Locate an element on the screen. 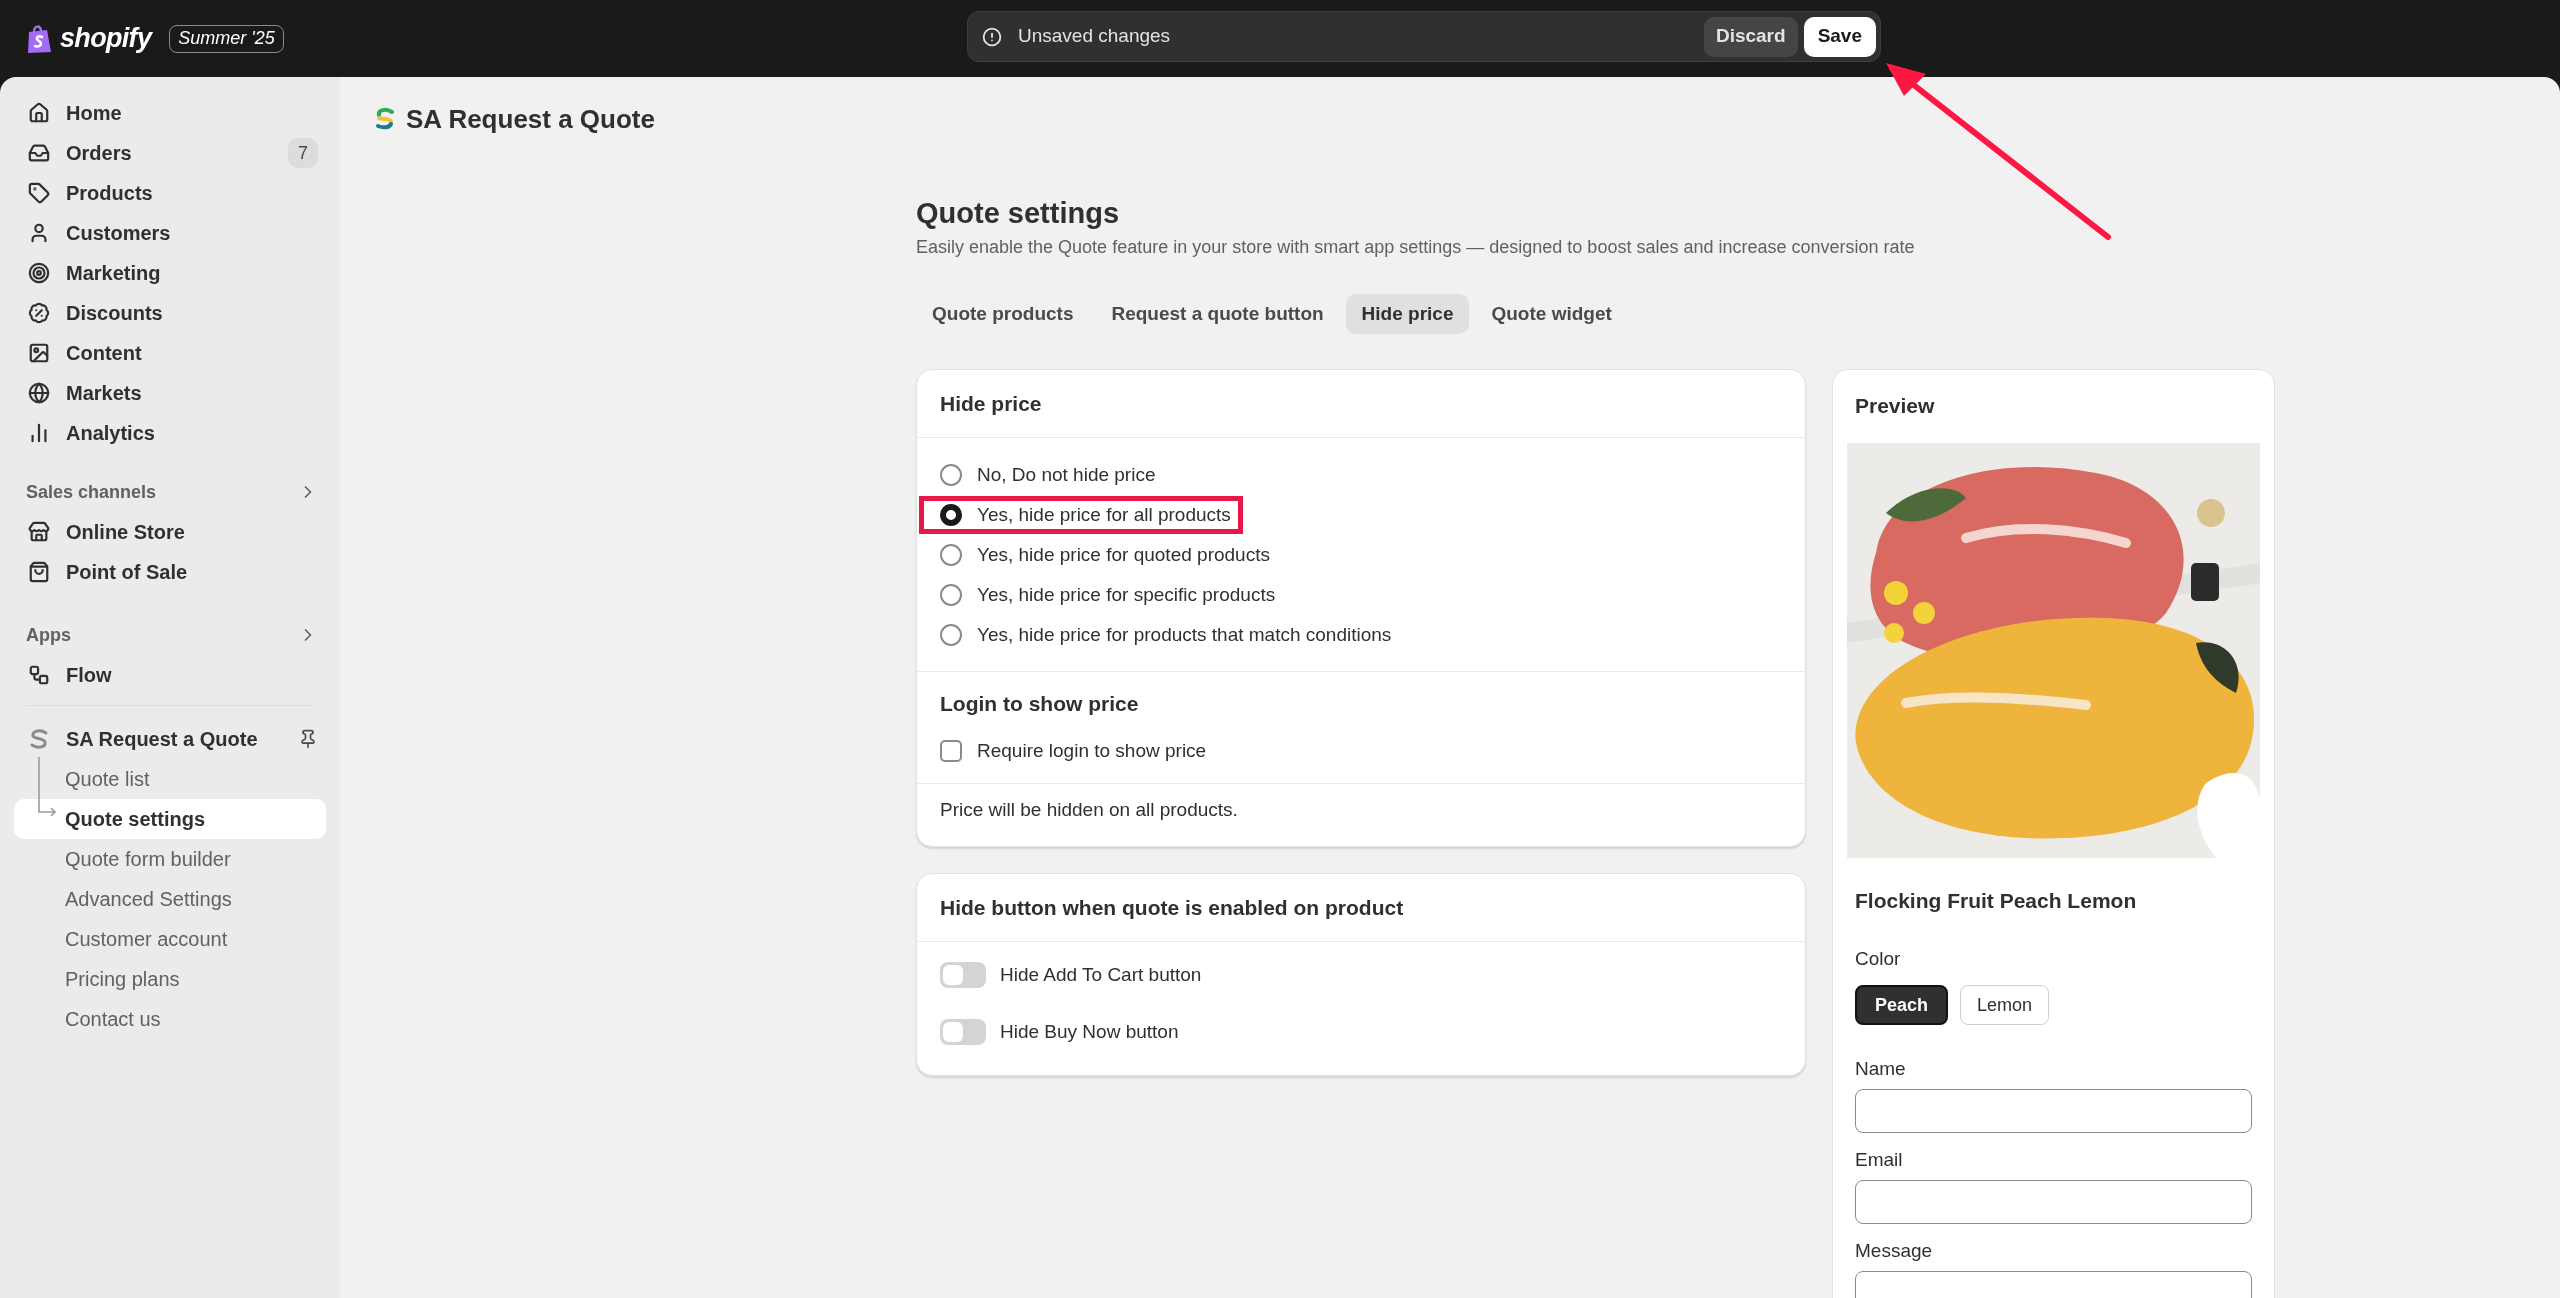 Image resolution: width=2560 pixels, height=1298 pixels. alert-icon is located at coordinates (992, 36).